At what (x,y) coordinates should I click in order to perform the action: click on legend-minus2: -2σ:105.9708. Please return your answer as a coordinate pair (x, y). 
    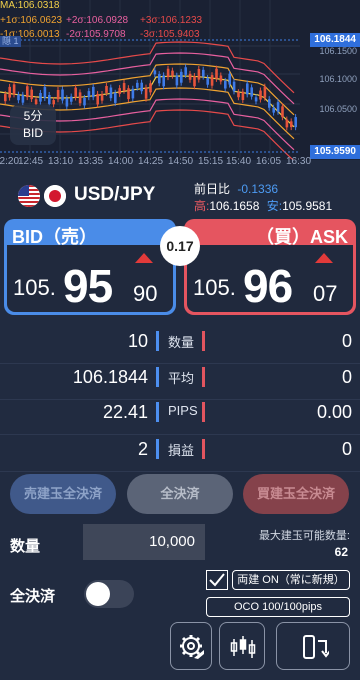
    Looking at the image, I should click on (96, 34).